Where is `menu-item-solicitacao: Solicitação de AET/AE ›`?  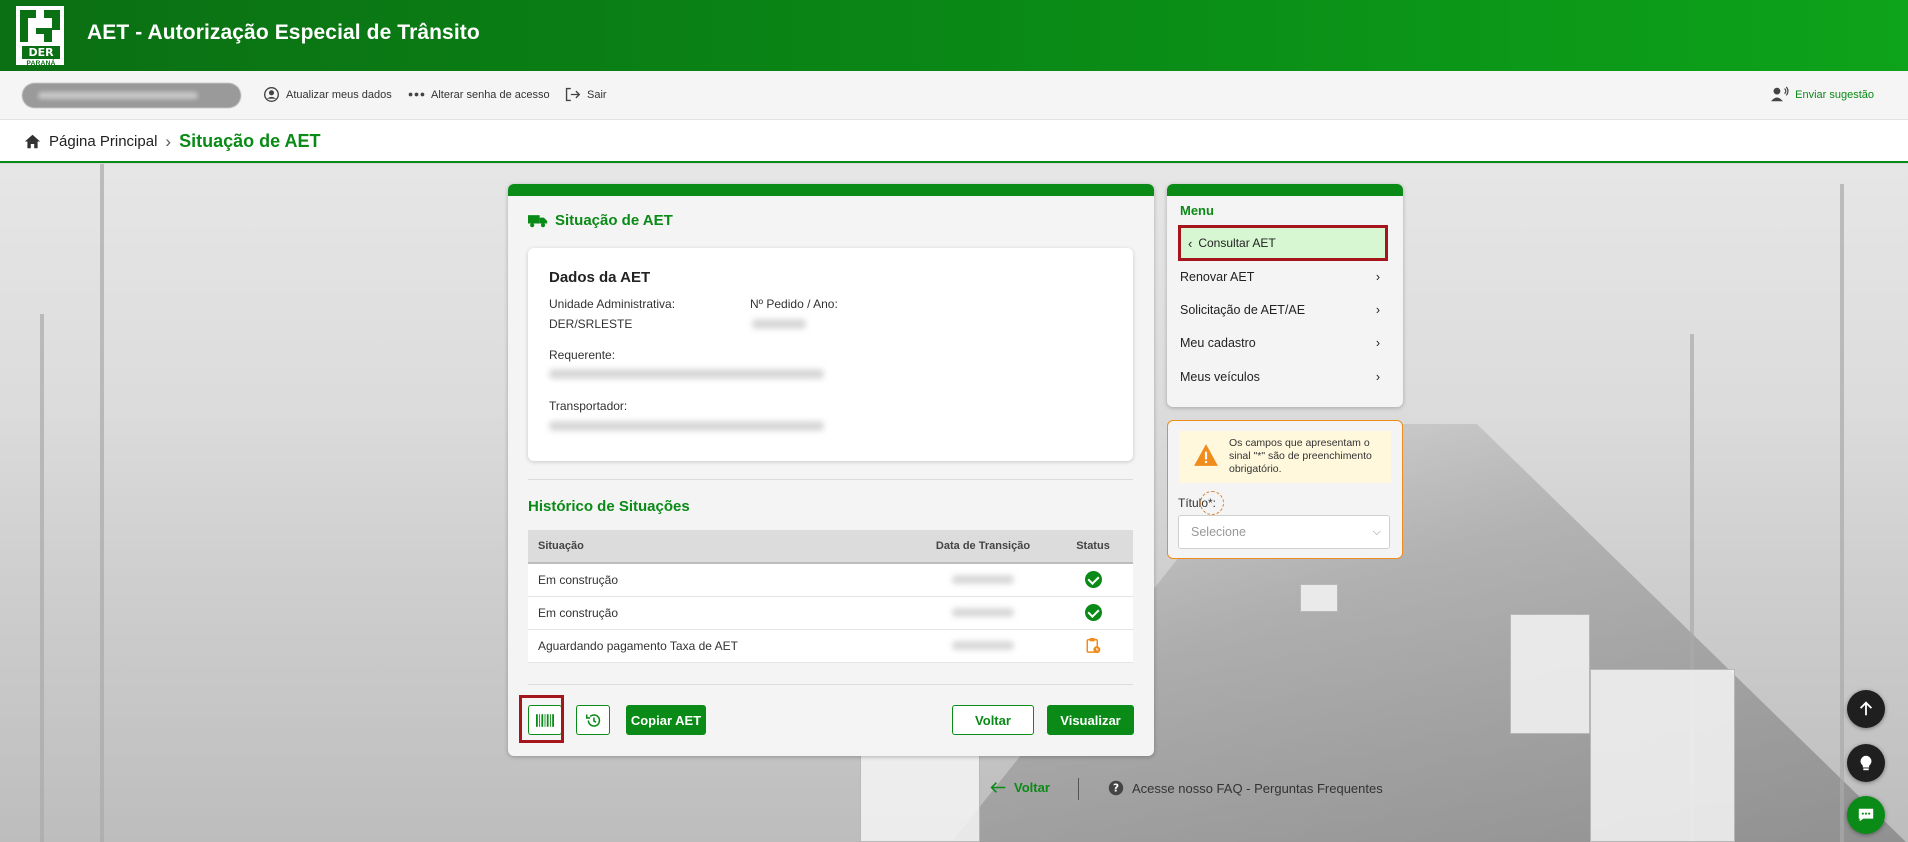 menu-item-solicitacao: Solicitação de AET/AE › is located at coordinates (1280, 310).